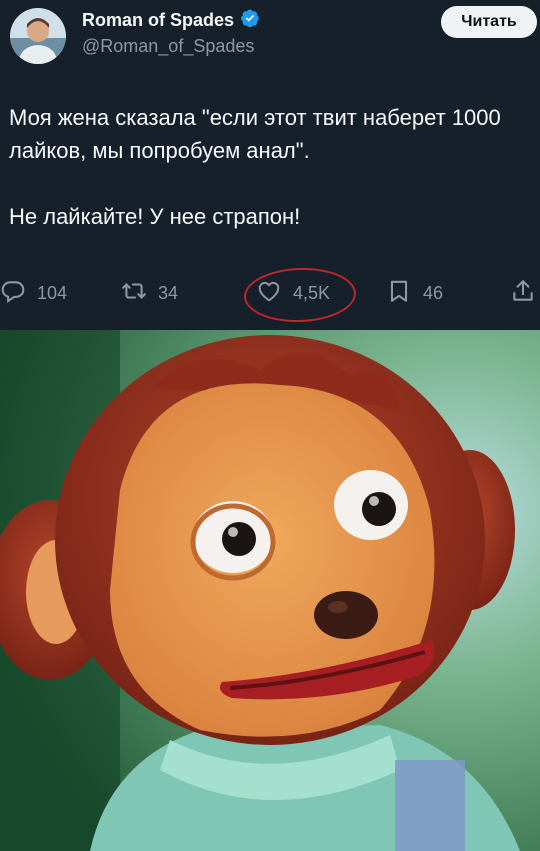  What do you see at coordinates (158, 20) in the screenshot?
I see `author-name: Roman of Spades` at bounding box center [158, 20].